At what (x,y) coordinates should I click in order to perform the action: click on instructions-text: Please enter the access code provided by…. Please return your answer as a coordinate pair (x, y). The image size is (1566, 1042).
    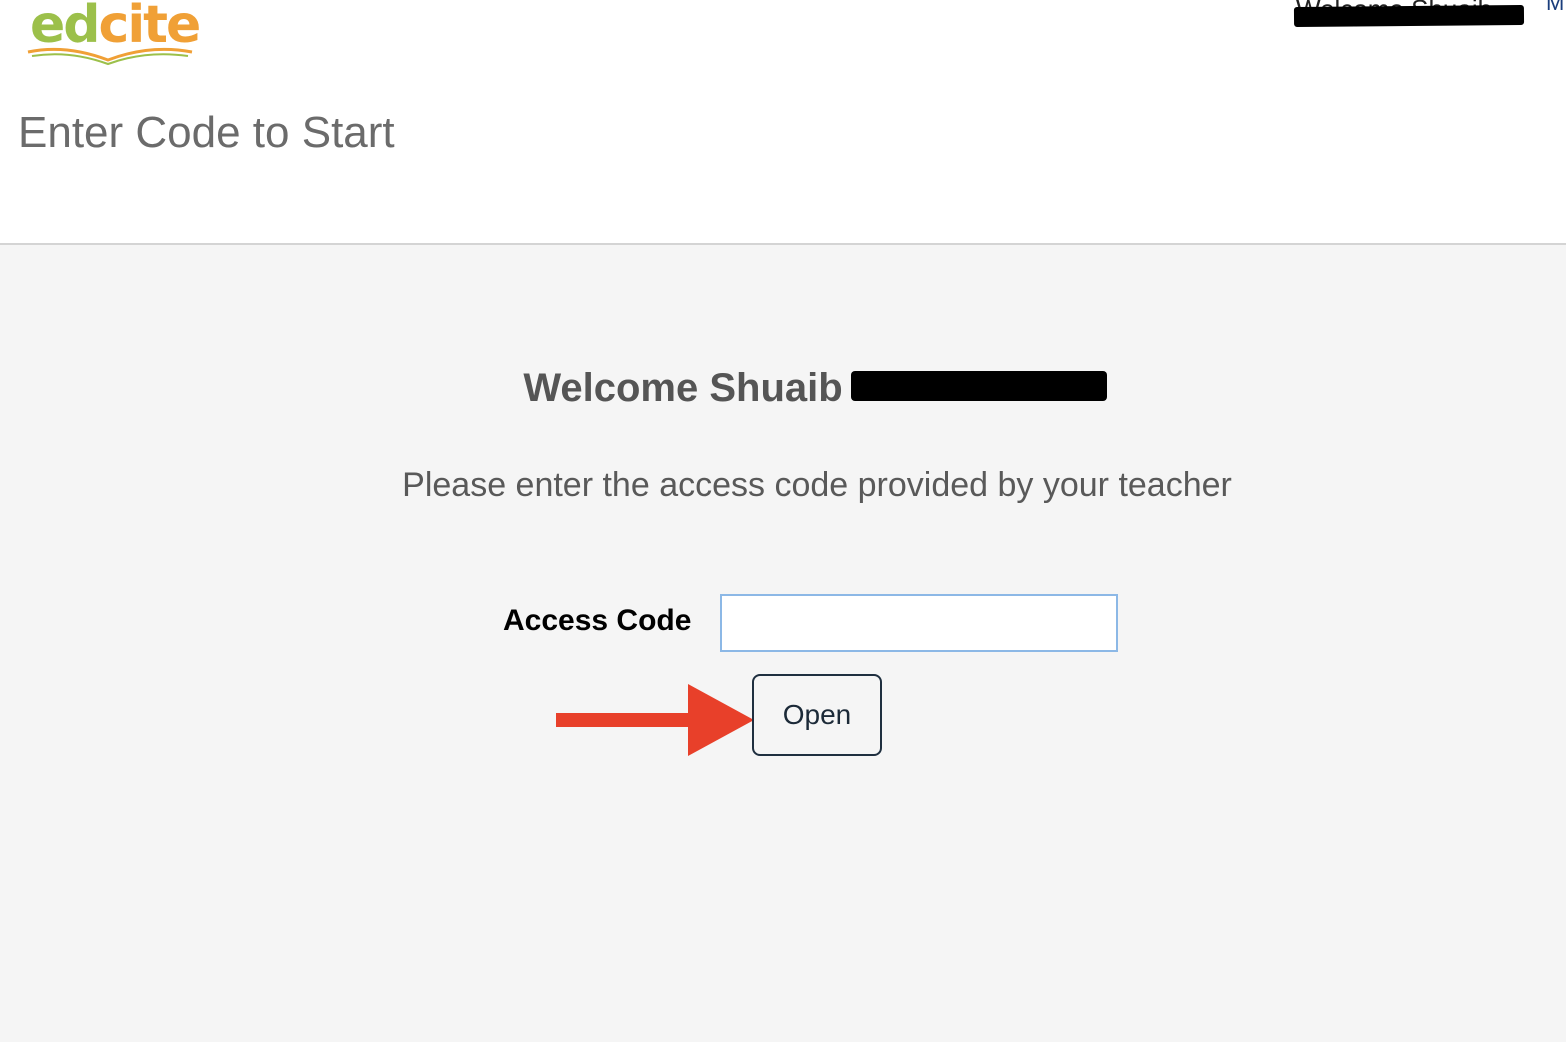
    Looking at the image, I should click on (817, 485).